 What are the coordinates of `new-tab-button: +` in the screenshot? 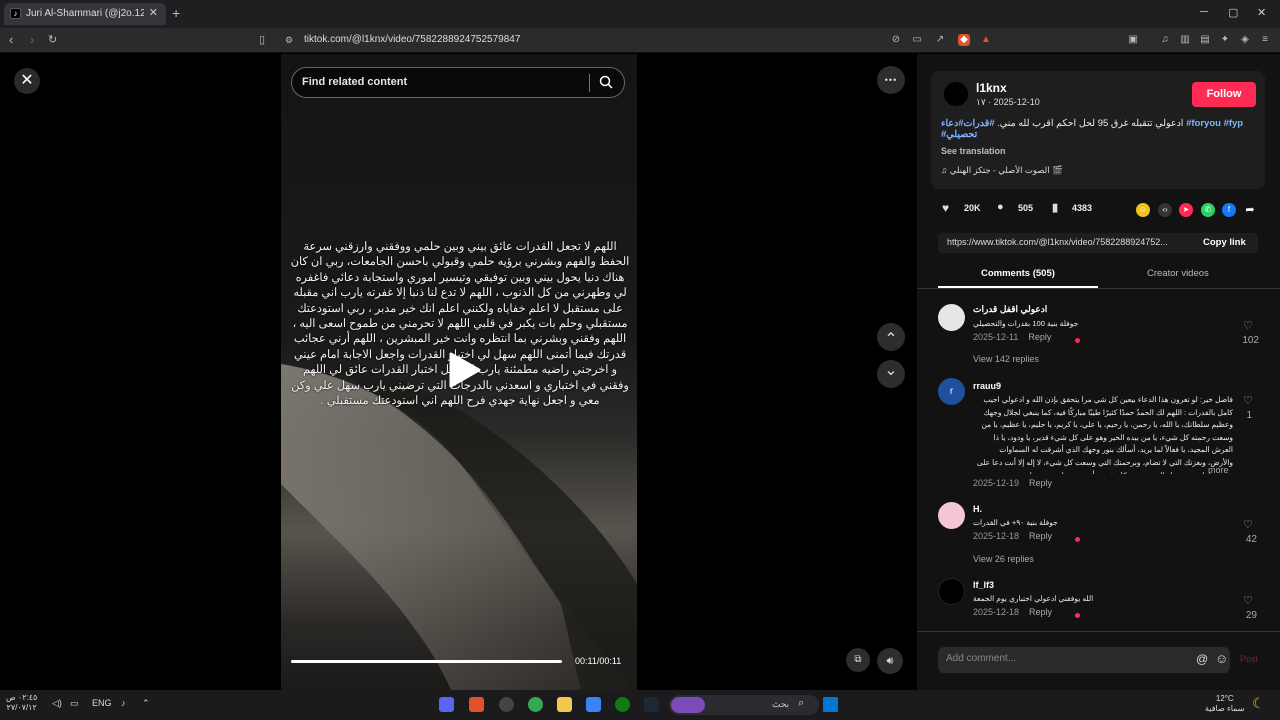 It's located at (176, 13).